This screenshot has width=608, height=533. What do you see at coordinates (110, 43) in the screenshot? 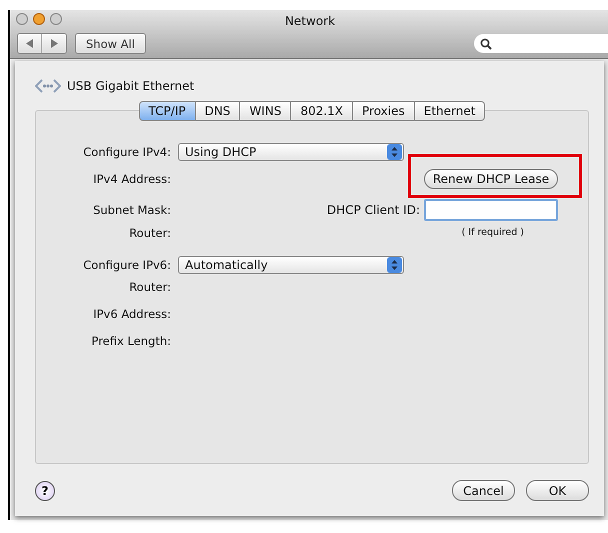
I see `show-all-button: Show All` at bounding box center [110, 43].